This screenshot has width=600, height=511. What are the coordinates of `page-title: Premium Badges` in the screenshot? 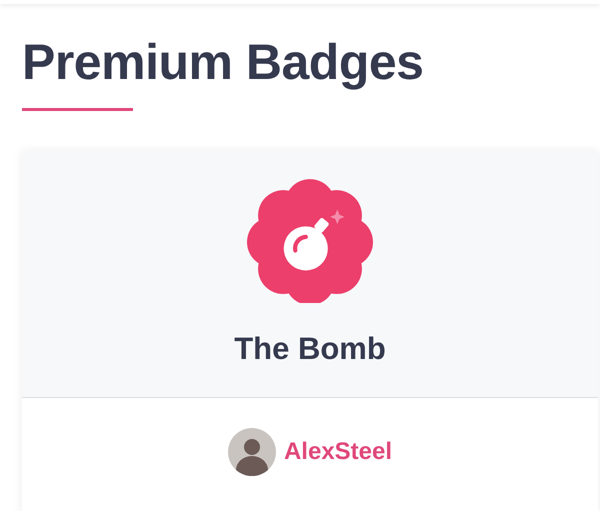 It's located at (223, 62).